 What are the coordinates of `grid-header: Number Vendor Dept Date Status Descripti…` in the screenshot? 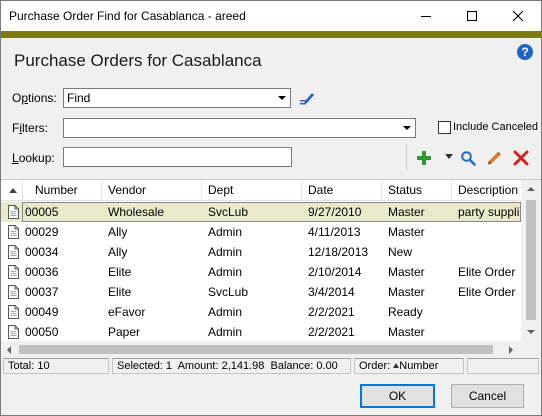 It's located at (261, 190).